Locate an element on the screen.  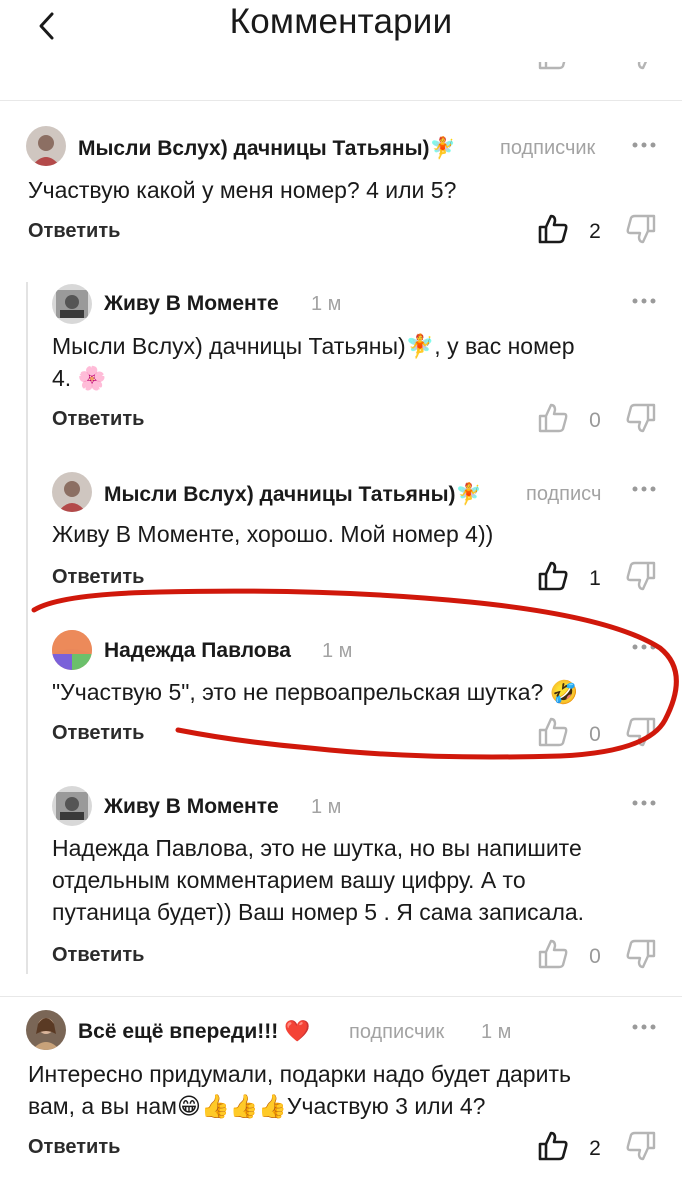
comment-text-line: вам, а вы нам😁👍👍👍Участвую 3 или 4? is located at coordinates (257, 1106).